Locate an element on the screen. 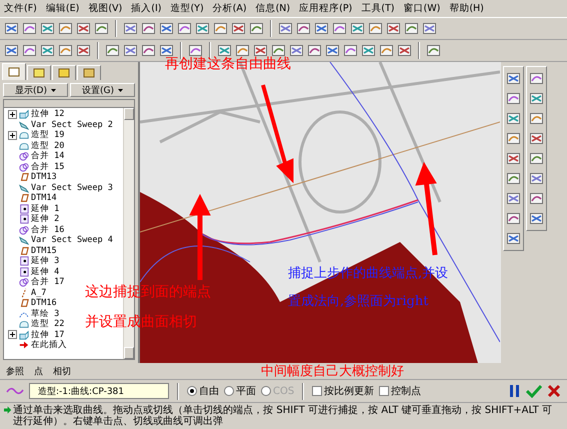 The width and height of the screenshot is (567, 429). tree-item: 合并 15 is located at coordinates (36, 167).